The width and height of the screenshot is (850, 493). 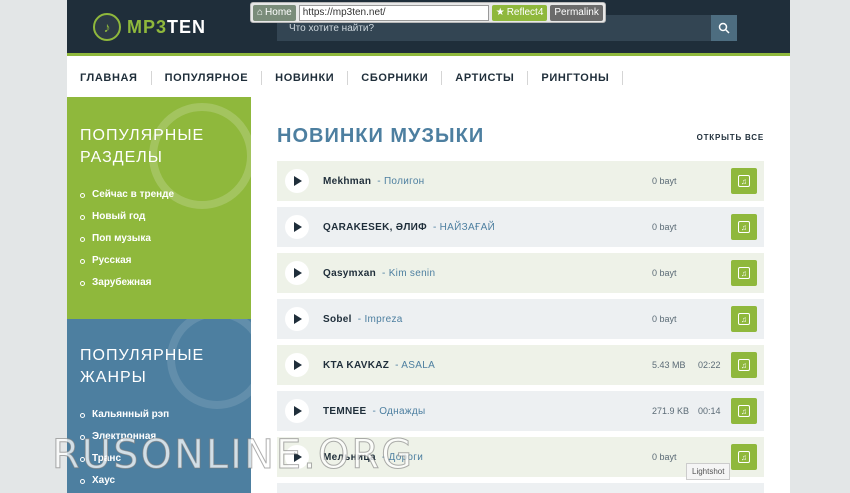 I want to click on genres-title-line-1: ПОПУЛЯРНЫЕ, so click(x=142, y=355).